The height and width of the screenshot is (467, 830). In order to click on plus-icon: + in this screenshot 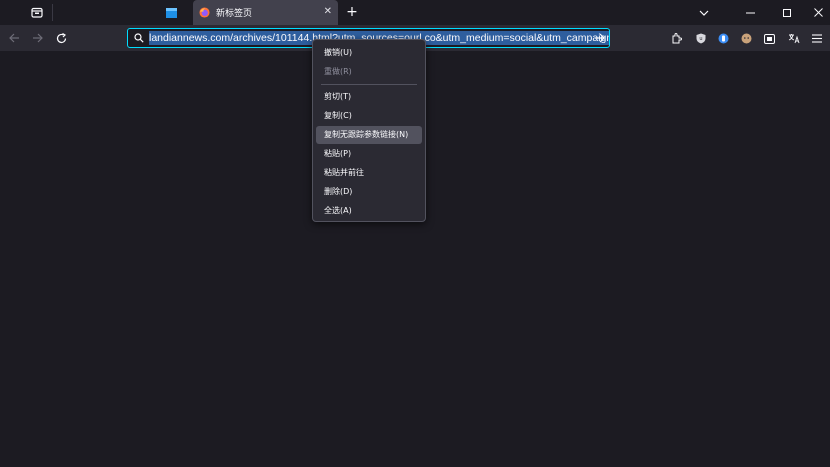, I will do `click(352, 12)`.